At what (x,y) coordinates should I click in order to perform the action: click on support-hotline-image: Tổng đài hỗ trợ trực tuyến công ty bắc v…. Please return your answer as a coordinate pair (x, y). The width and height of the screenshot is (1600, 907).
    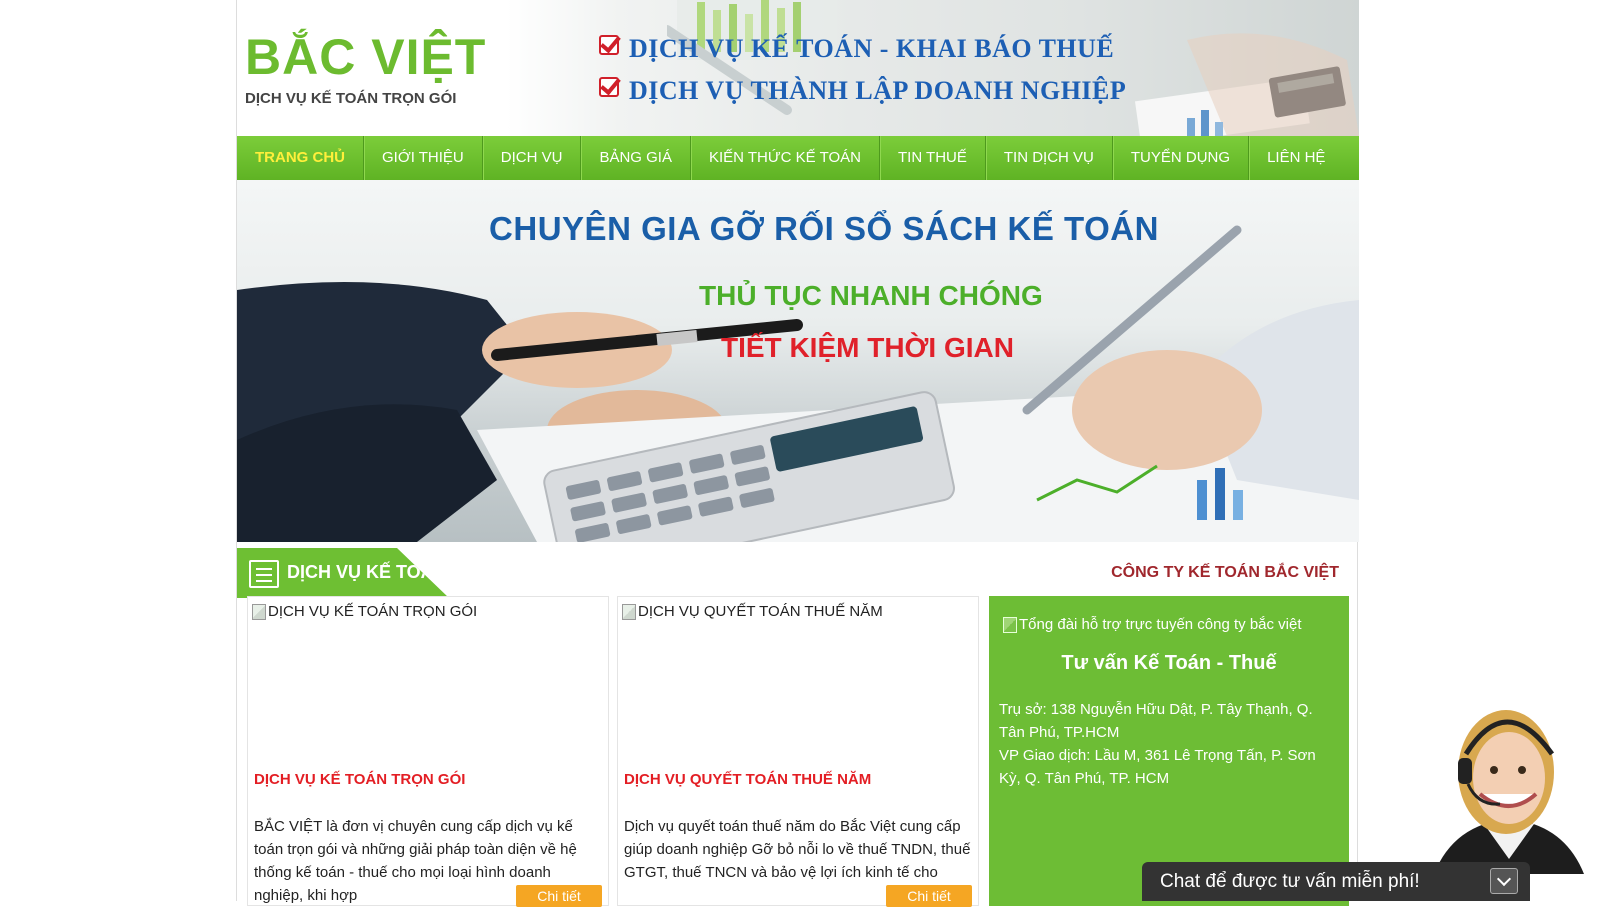
    Looking at the image, I should click on (1152, 624).